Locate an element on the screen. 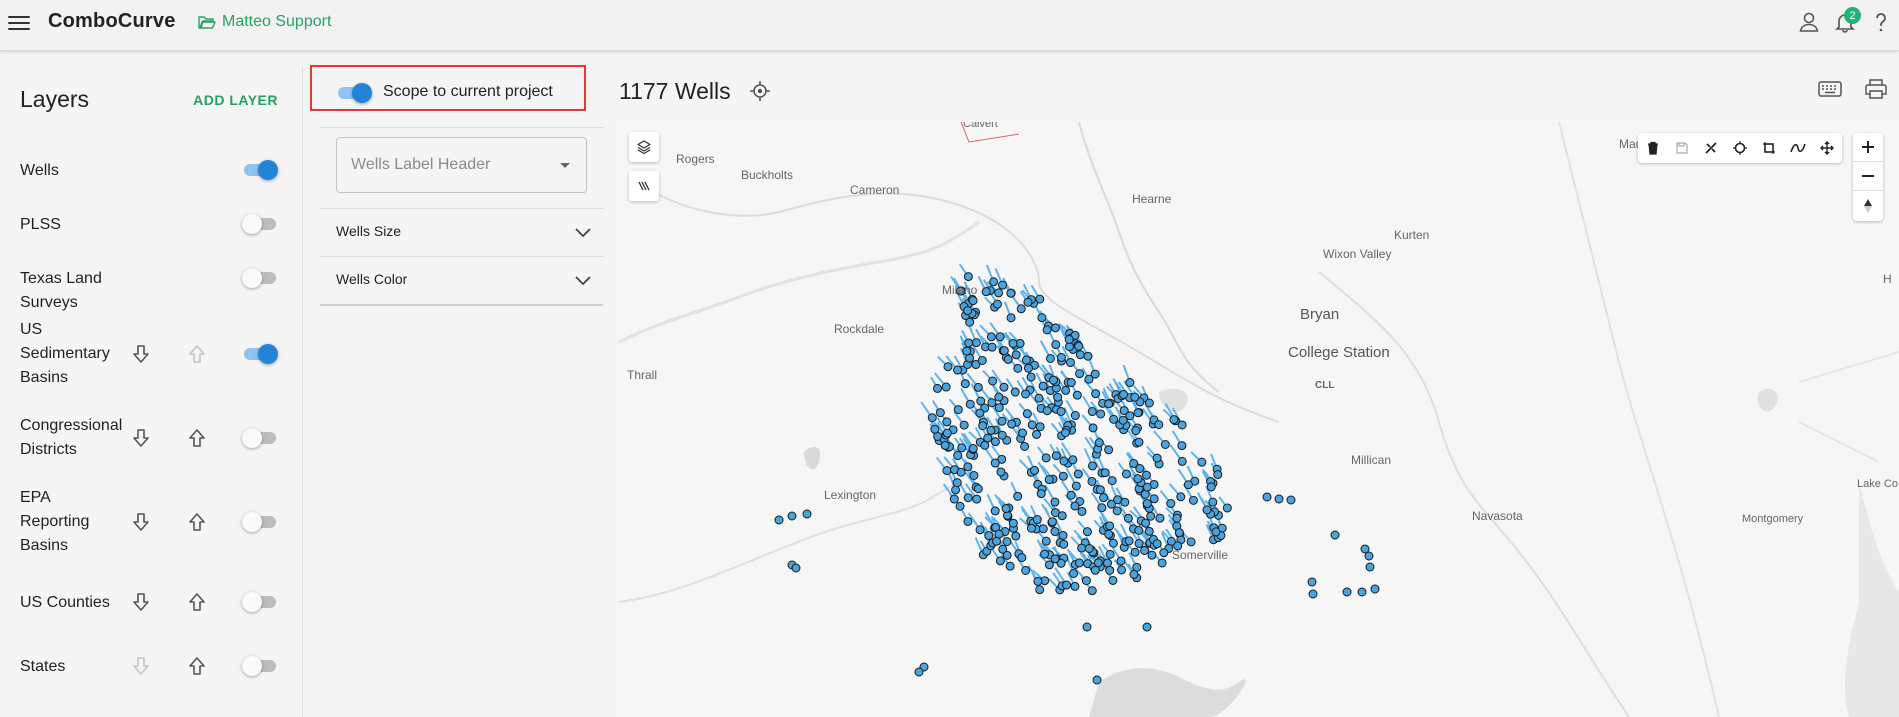  add-layer-button: ADD LAYER is located at coordinates (235, 100).